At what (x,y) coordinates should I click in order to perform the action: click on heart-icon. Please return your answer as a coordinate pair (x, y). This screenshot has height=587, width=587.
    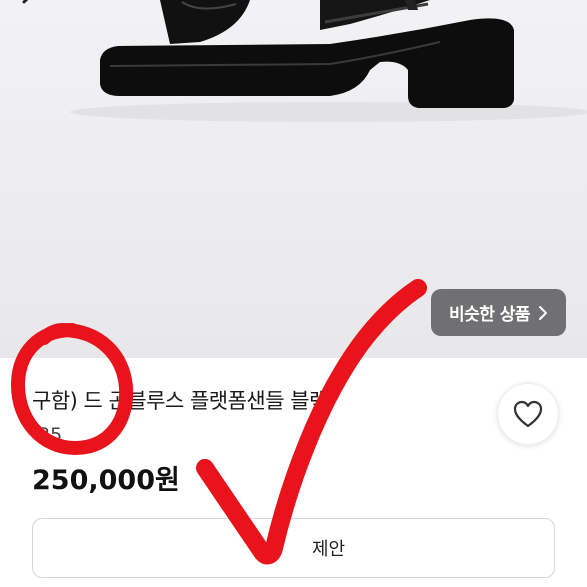
    Looking at the image, I should click on (528, 414).